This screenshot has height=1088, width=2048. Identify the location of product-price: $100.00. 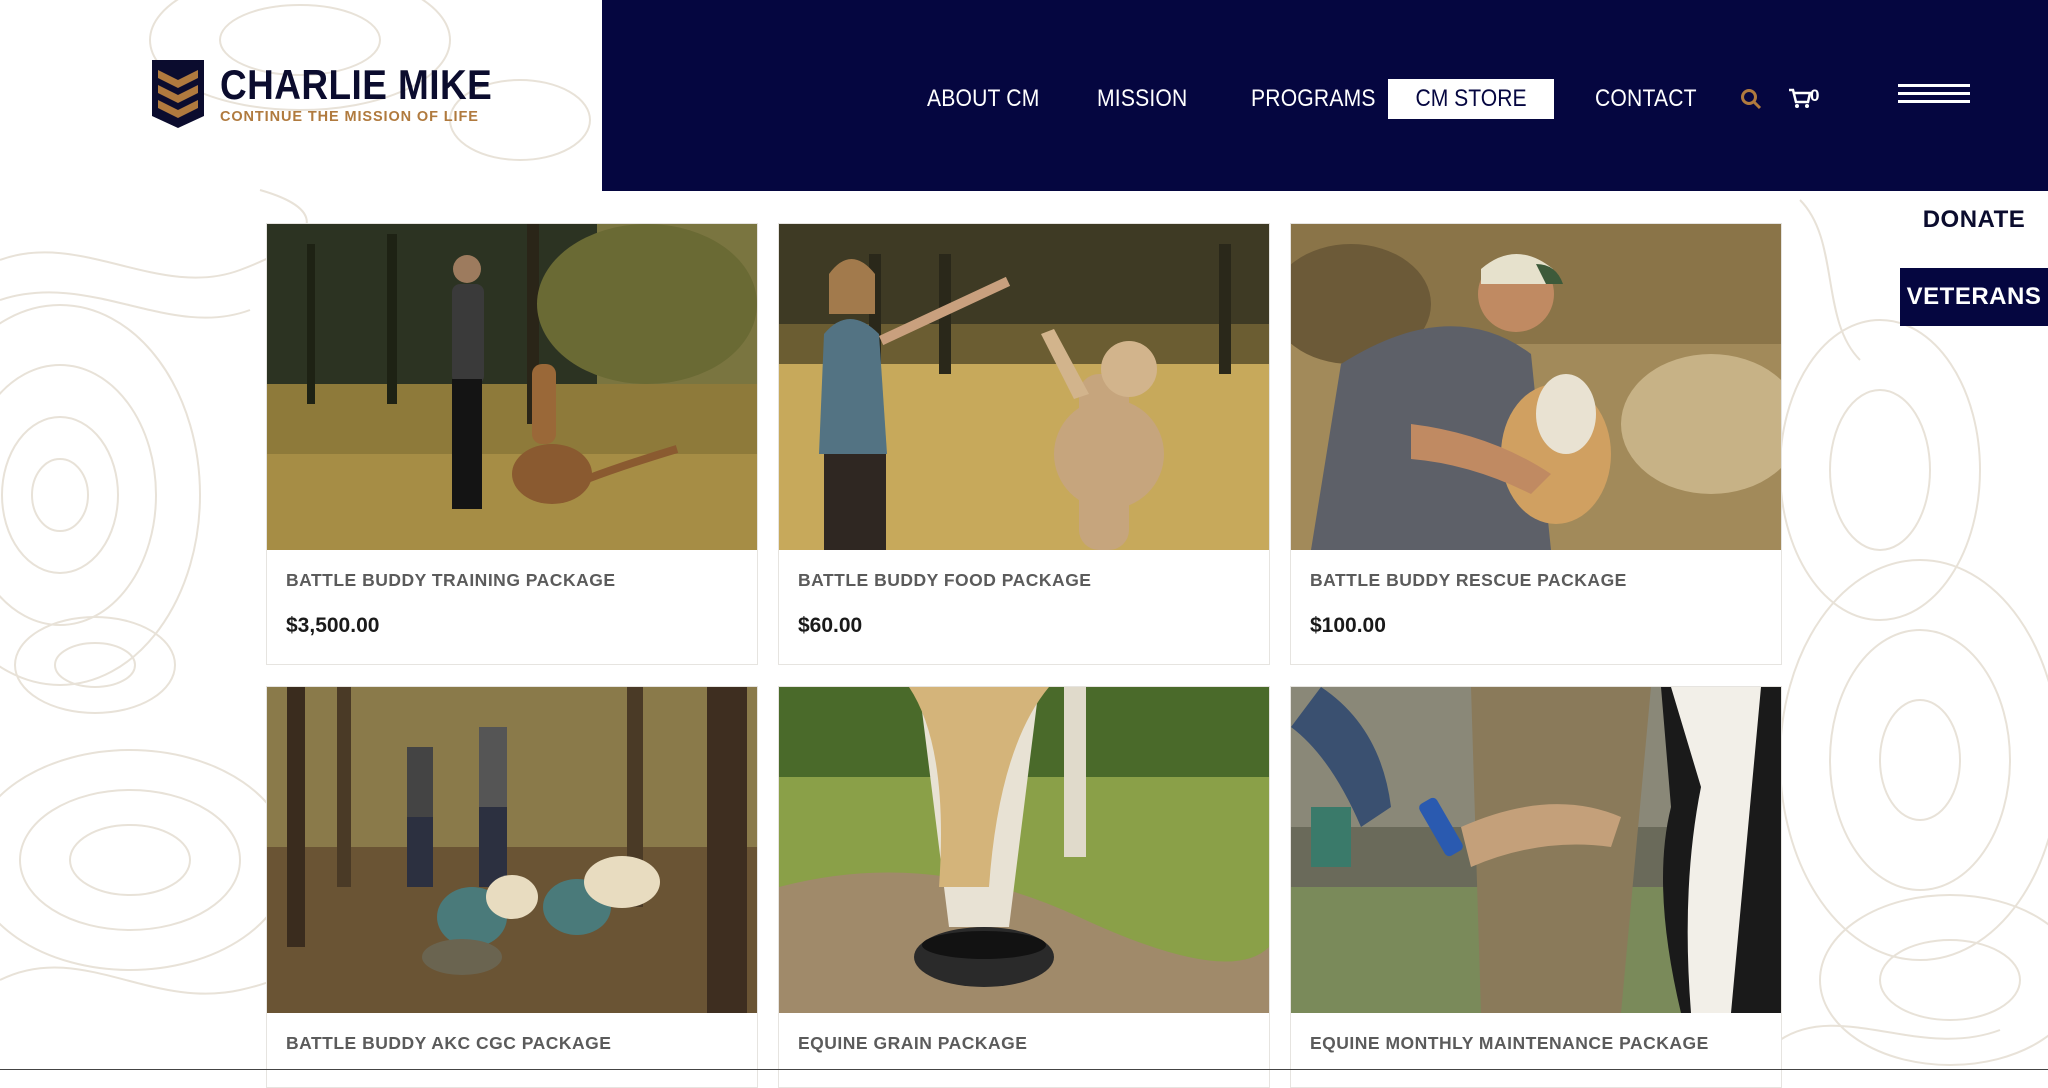
(1348, 625).